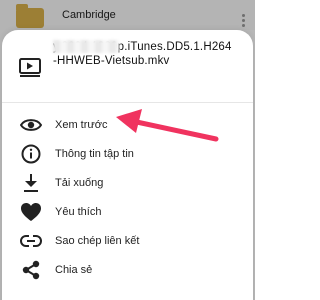 This screenshot has height=300, width=320. What do you see at coordinates (86, 46) in the screenshot?
I see `redacted-text` at bounding box center [86, 46].